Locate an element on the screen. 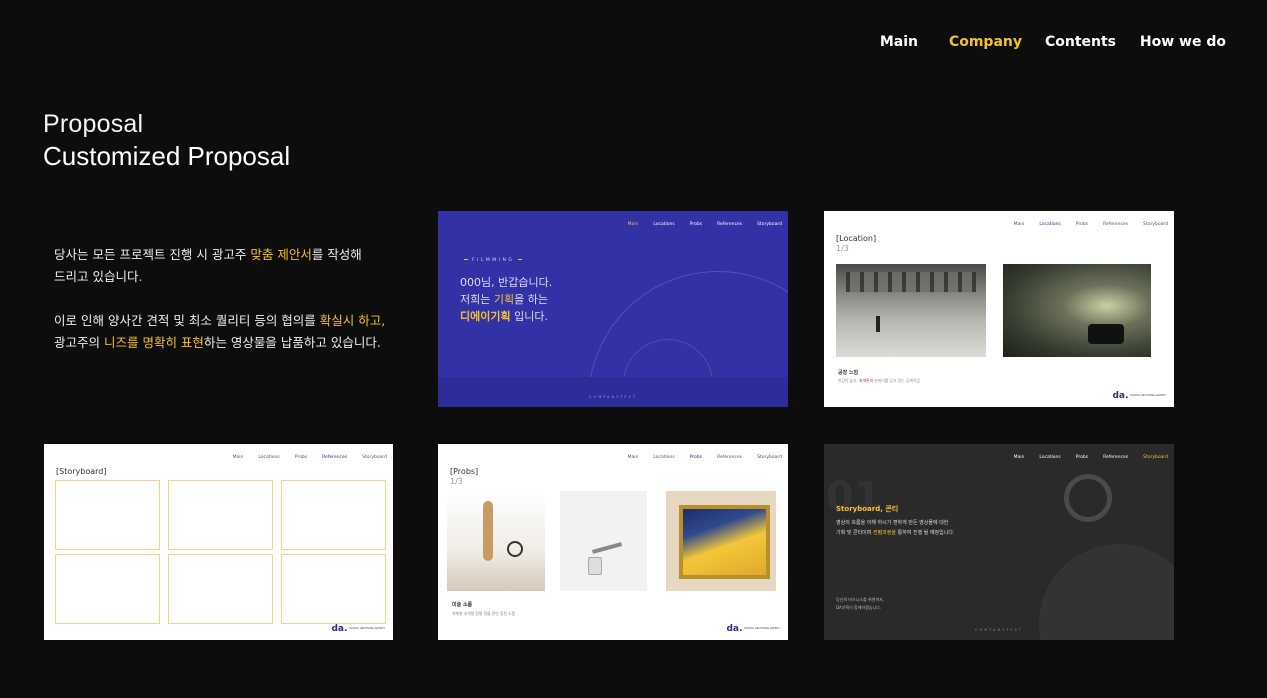 The image size is (1267, 698). section-title: [Probs] 1/3 is located at coordinates (464, 476).